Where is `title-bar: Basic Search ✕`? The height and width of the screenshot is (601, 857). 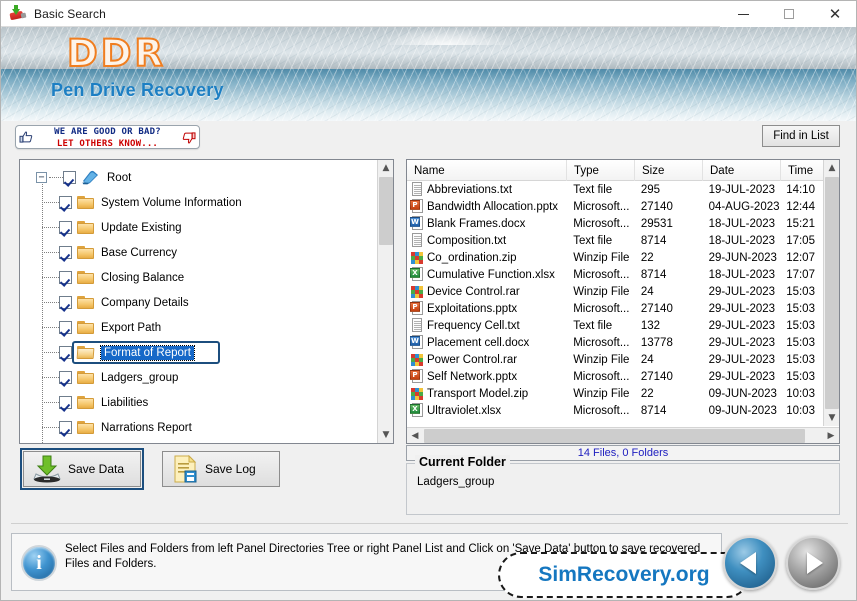 title-bar: Basic Search ✕ is located at coordinates (428, 14).